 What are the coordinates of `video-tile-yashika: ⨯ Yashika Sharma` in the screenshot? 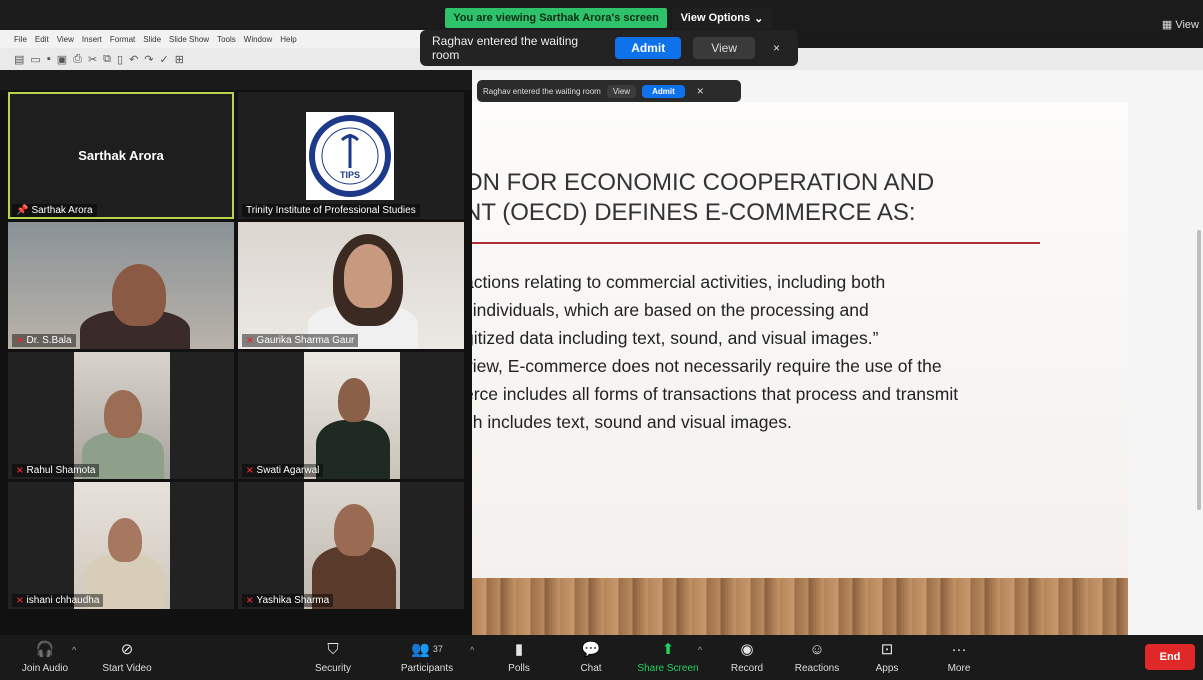 It's located at (351, 545).